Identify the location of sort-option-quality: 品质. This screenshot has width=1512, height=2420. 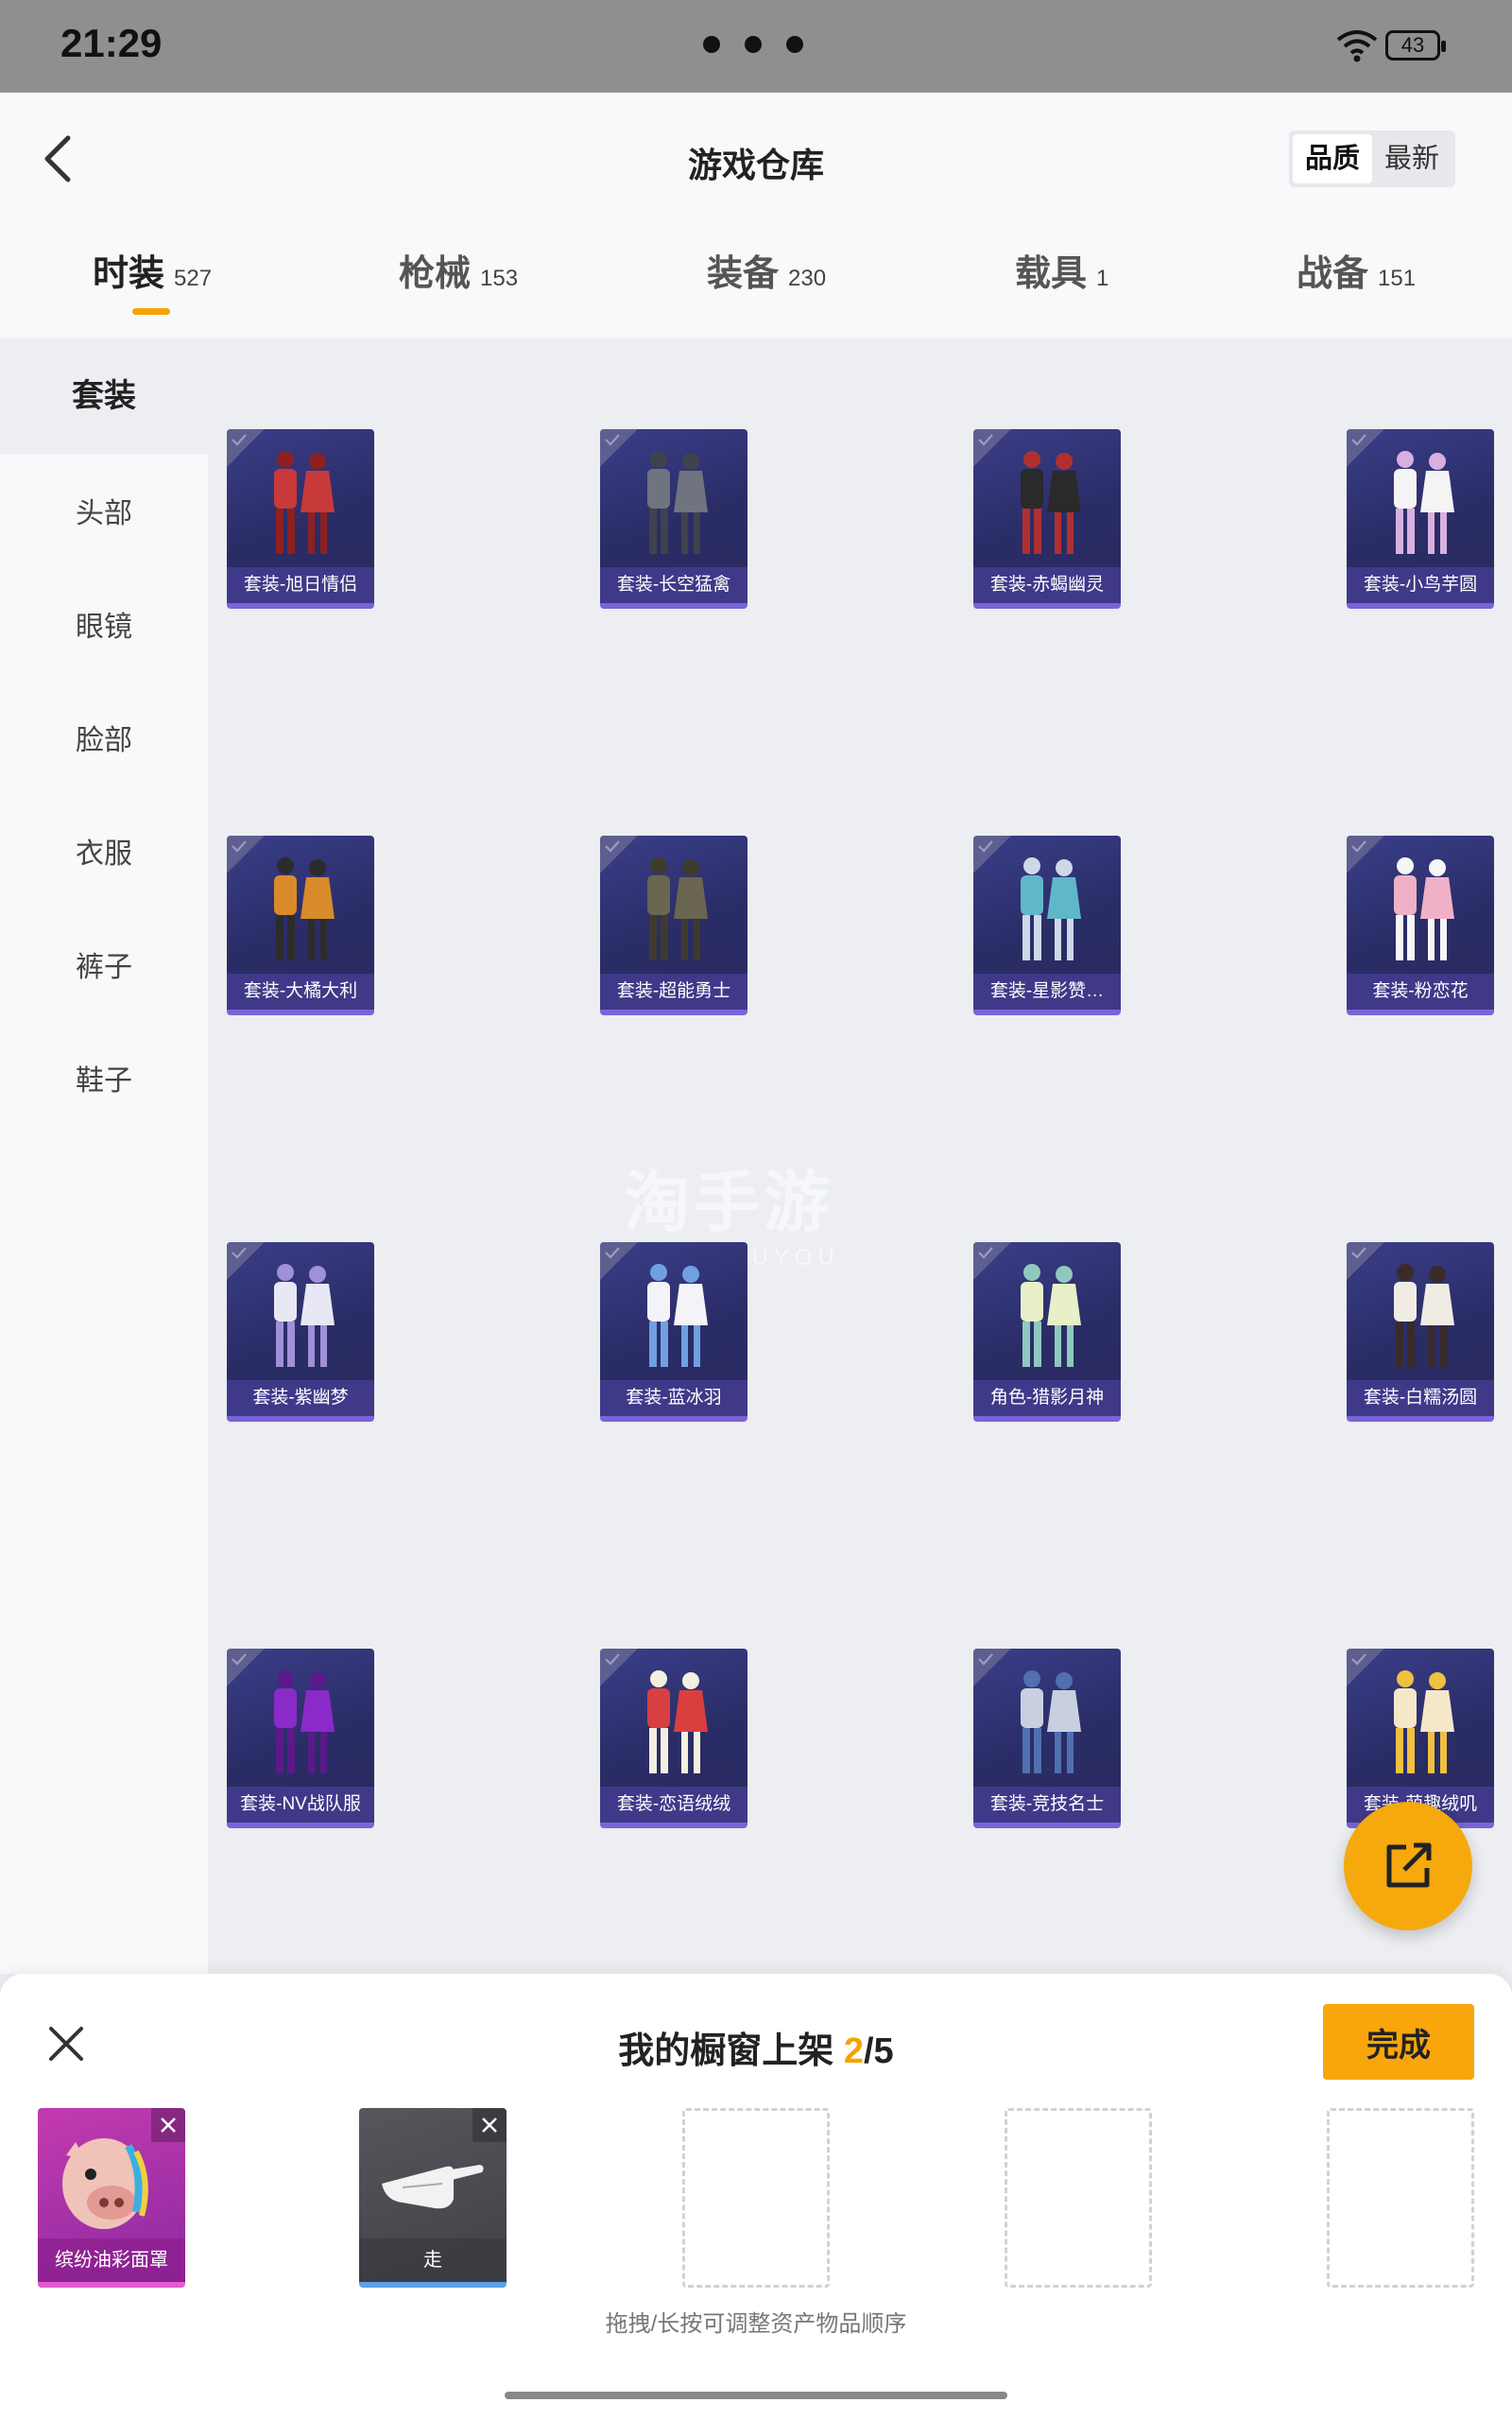
(1332, 158).